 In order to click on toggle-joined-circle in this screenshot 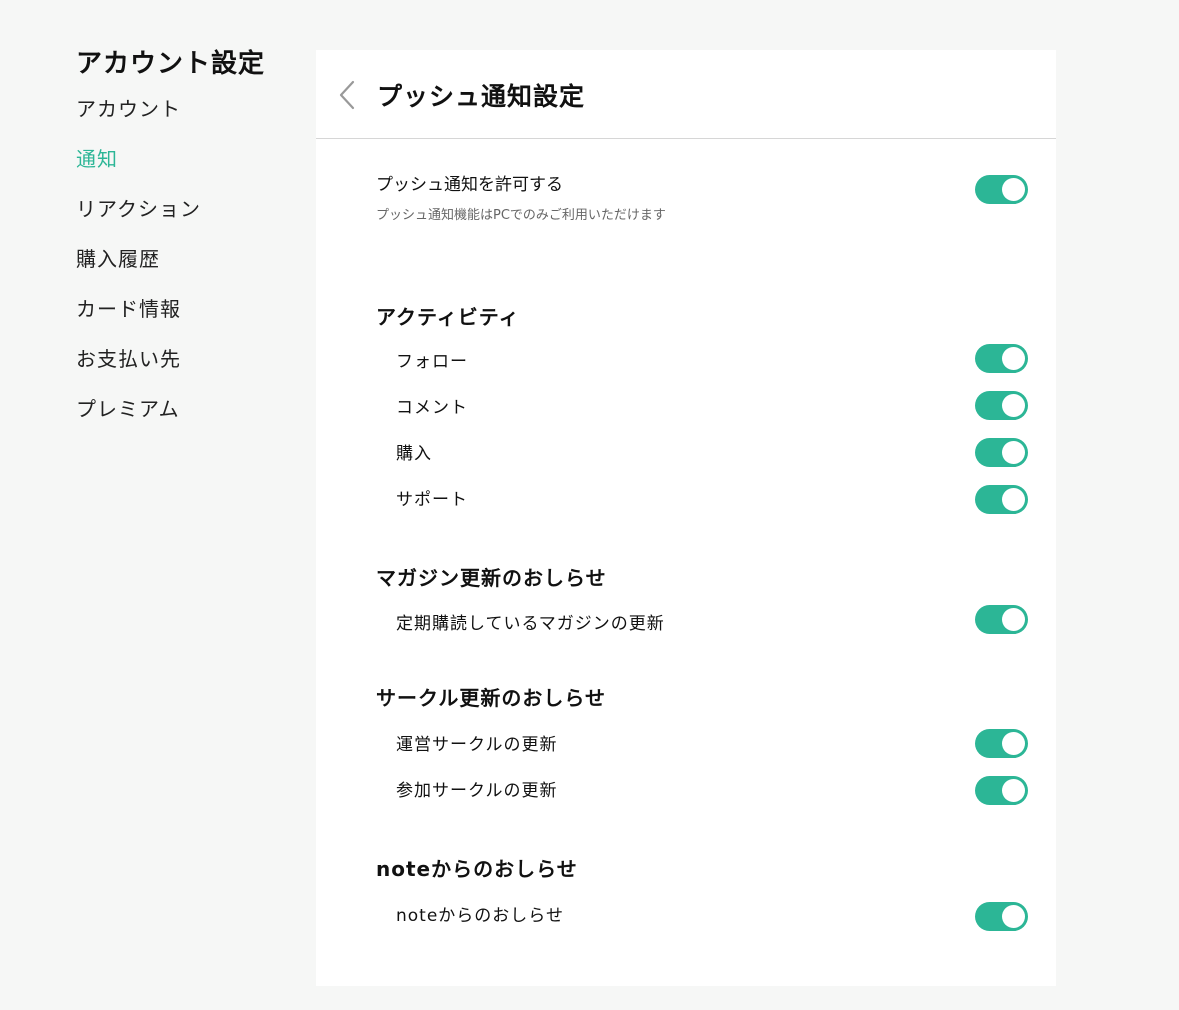, I will do `click(1001, 790)`.